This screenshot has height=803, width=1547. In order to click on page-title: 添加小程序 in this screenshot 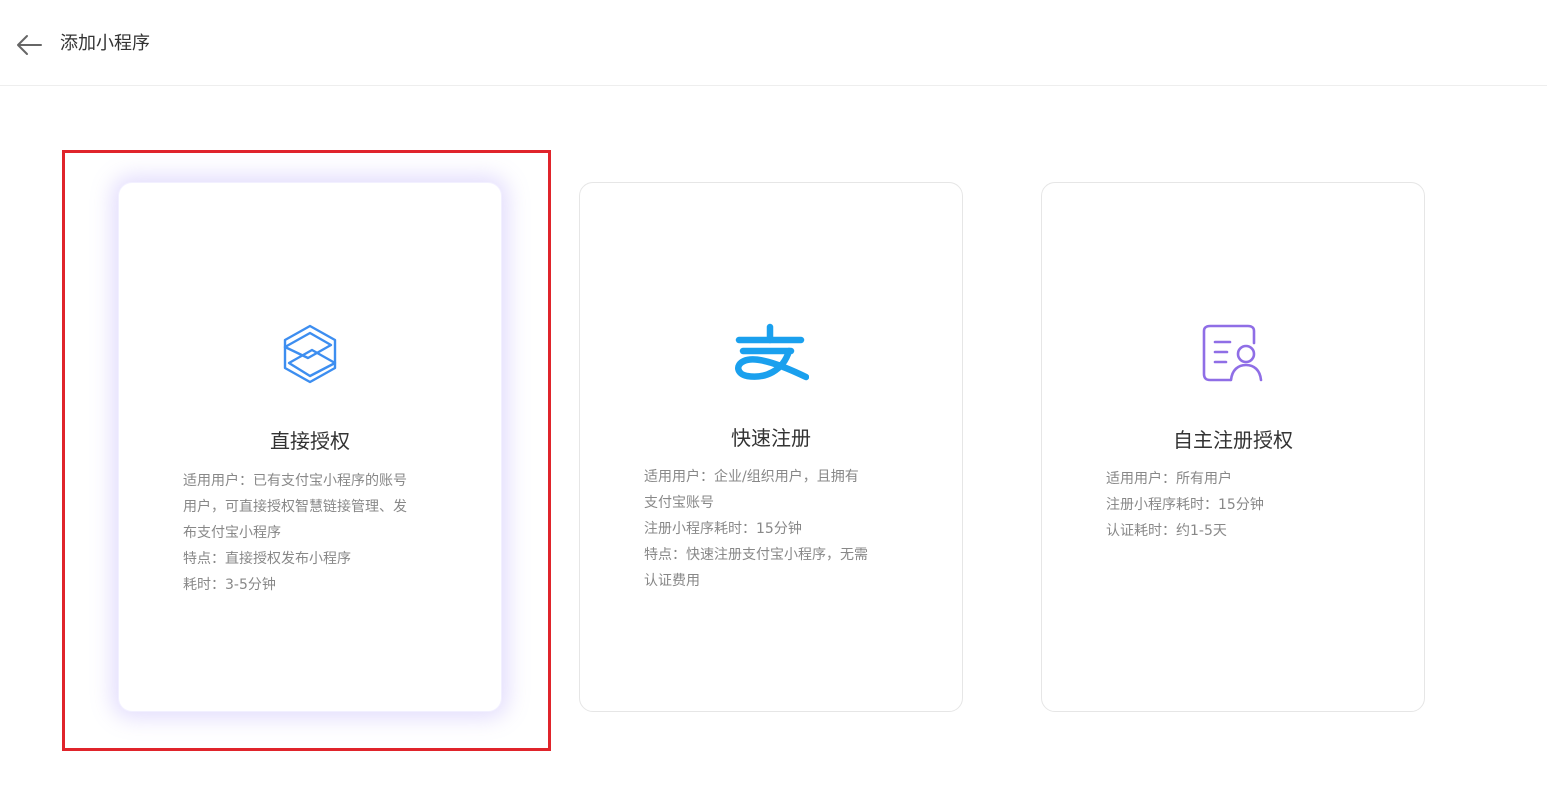, I will do `click(105, 43)`.